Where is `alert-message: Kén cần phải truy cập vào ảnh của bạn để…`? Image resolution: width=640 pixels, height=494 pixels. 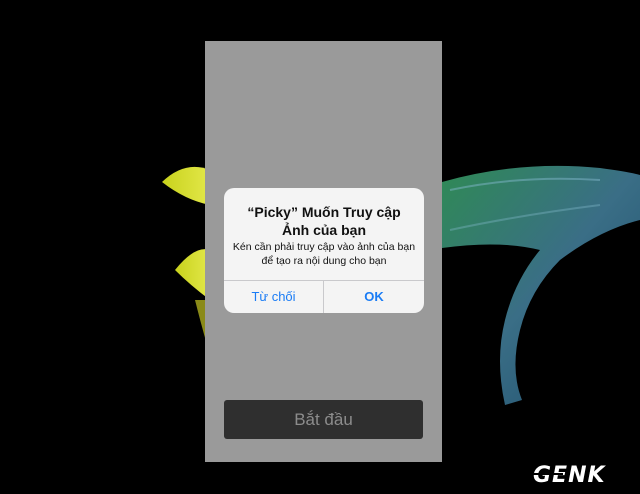 alert-message: Kén cần phải truy cập vào ảnh của bạn để… is located at coordinates (324, 254).